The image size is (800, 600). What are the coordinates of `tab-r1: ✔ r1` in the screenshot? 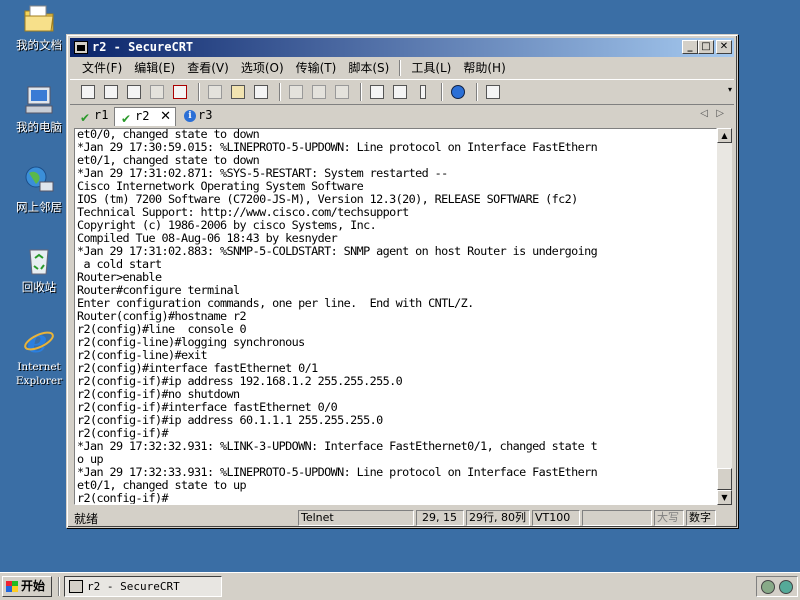 It's located at (93, 116).